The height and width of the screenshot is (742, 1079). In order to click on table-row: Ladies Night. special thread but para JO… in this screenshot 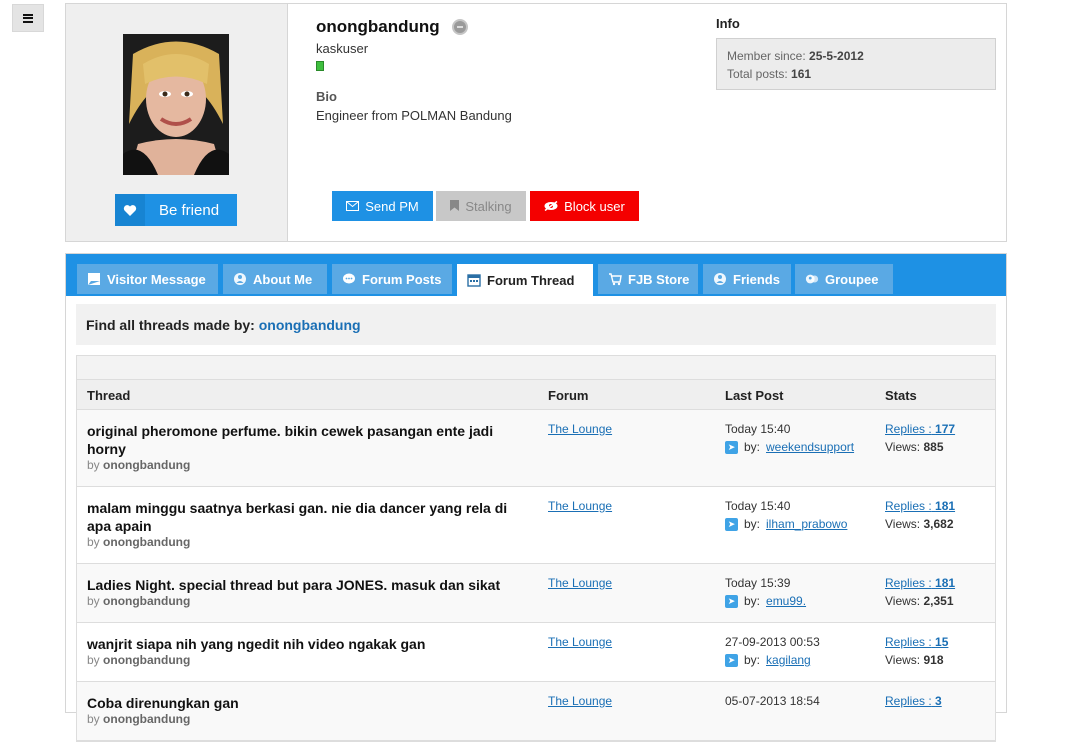, I will do `click(536, 593)`.